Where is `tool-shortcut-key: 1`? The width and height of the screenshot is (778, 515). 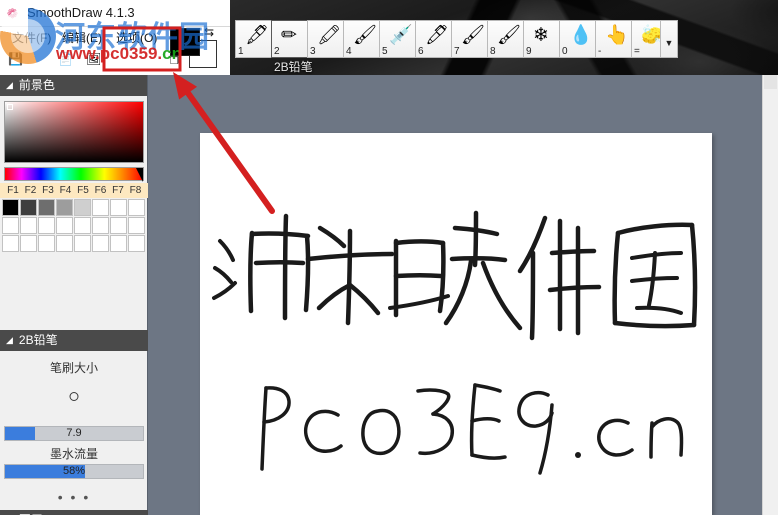
tool-shortcut-key: 1 is located at coordinates (241, 51).